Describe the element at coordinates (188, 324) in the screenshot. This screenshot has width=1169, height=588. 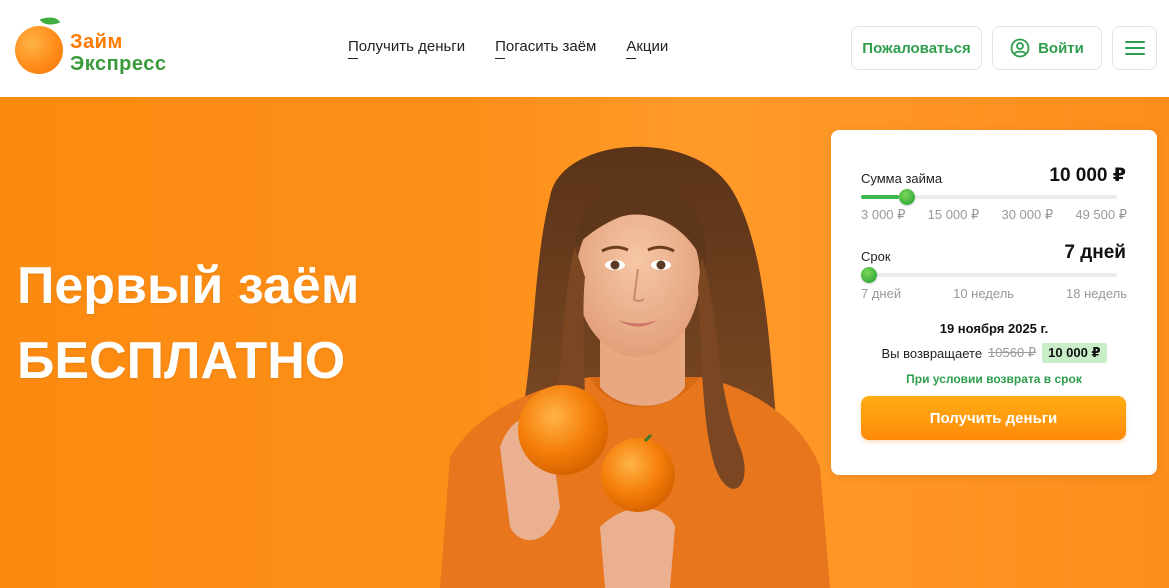
I see `hero-title: Первый заём БЕСПЛАТНО` at that location.